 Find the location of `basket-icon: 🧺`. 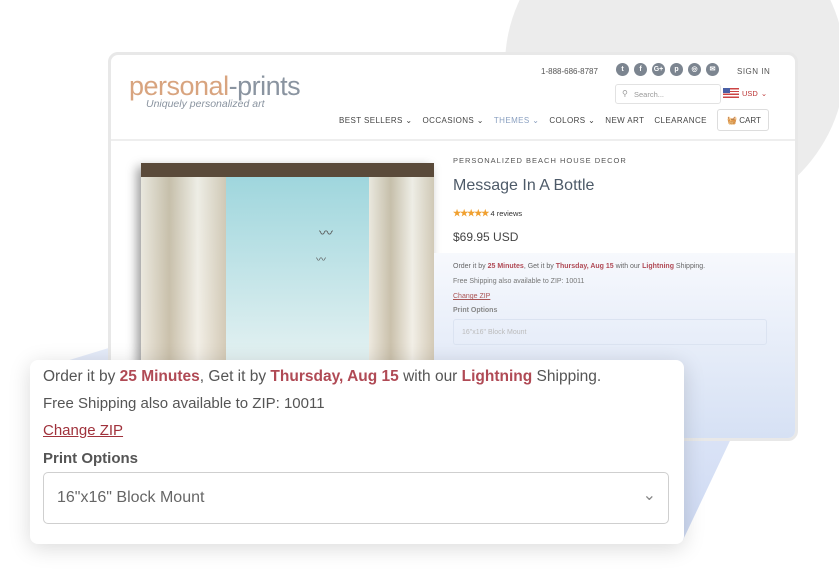

basket-icon: 🧺 is located at coordinates (732, 120).